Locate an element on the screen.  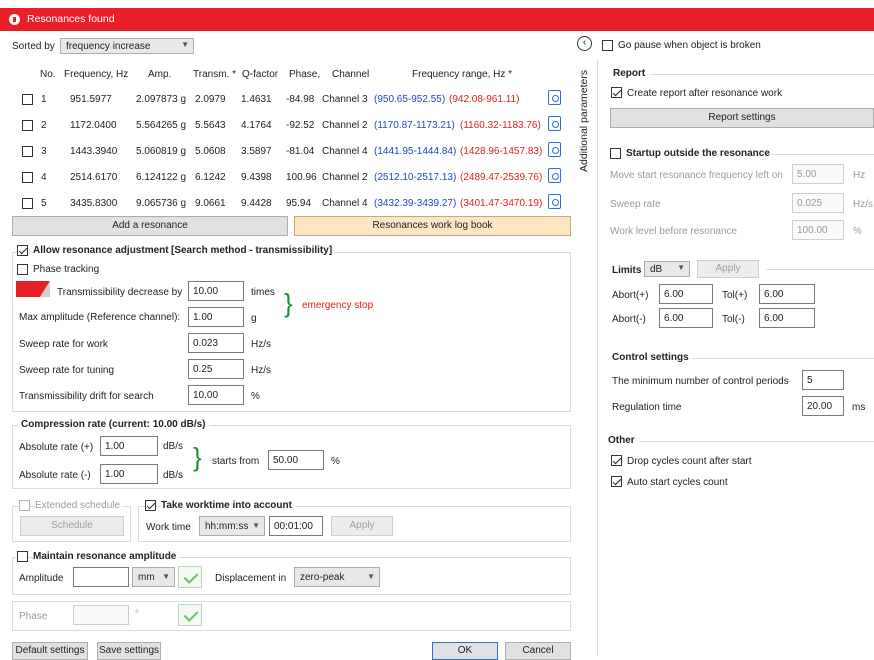
drift-input: 10.00 is located at coordinates (216, 395).